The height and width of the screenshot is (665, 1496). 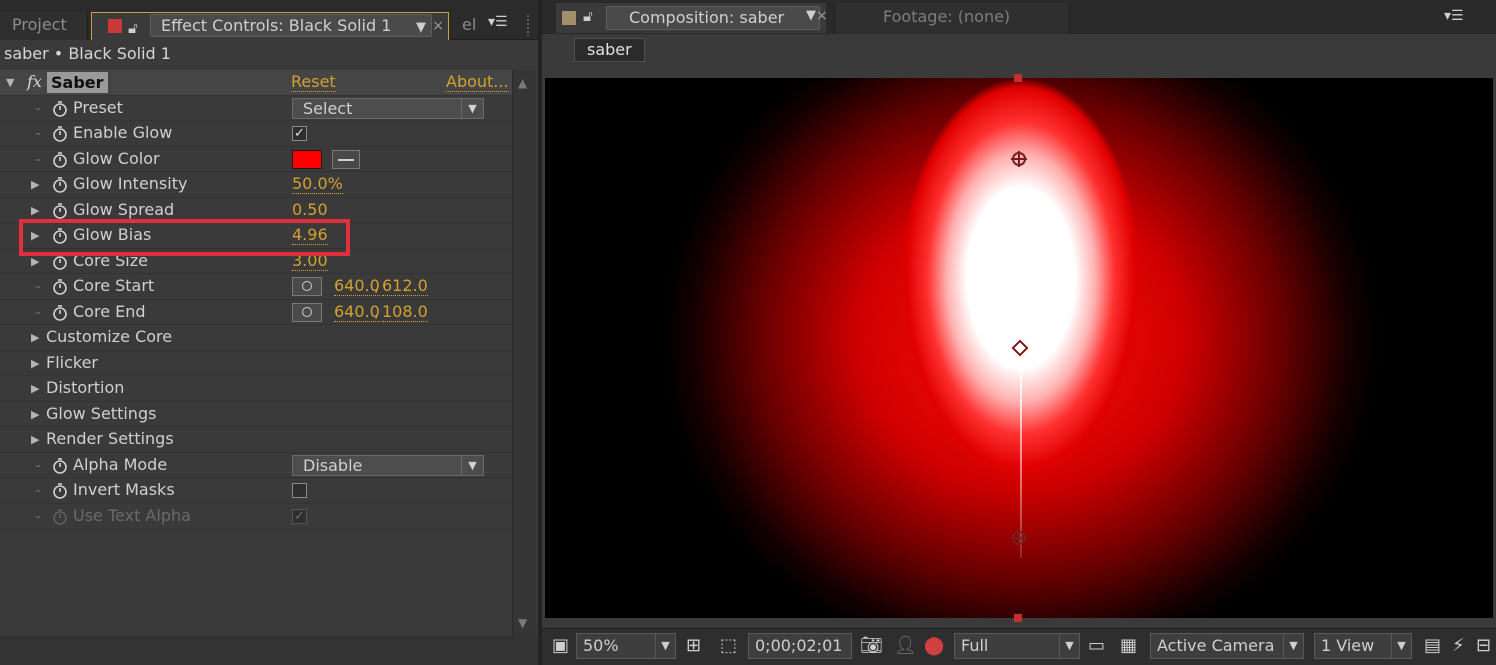 What do you see at coordinates (256, 389) in the screenshot?
I see `group-row-distortion: ▶ Distortion` at bounding box center [256, 389].